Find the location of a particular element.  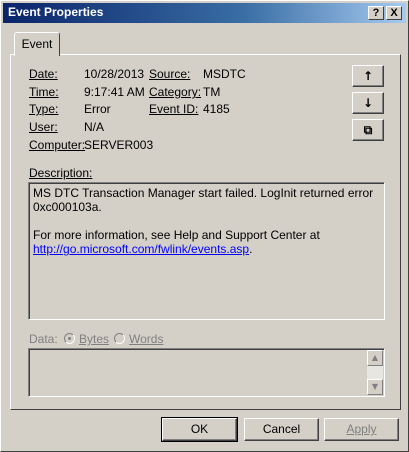

previous-event-button: ↑ is located at coordinates (368, 76).